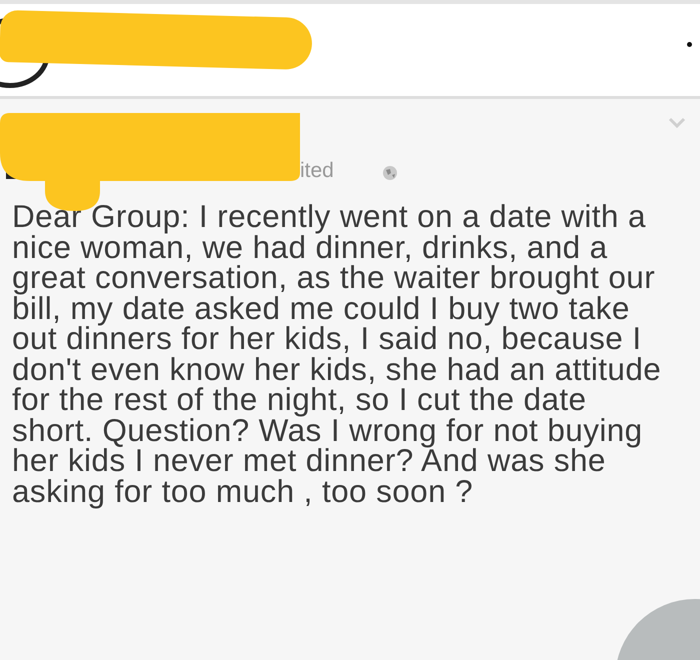  I want to click on chevron-icon, so click(677, 123).